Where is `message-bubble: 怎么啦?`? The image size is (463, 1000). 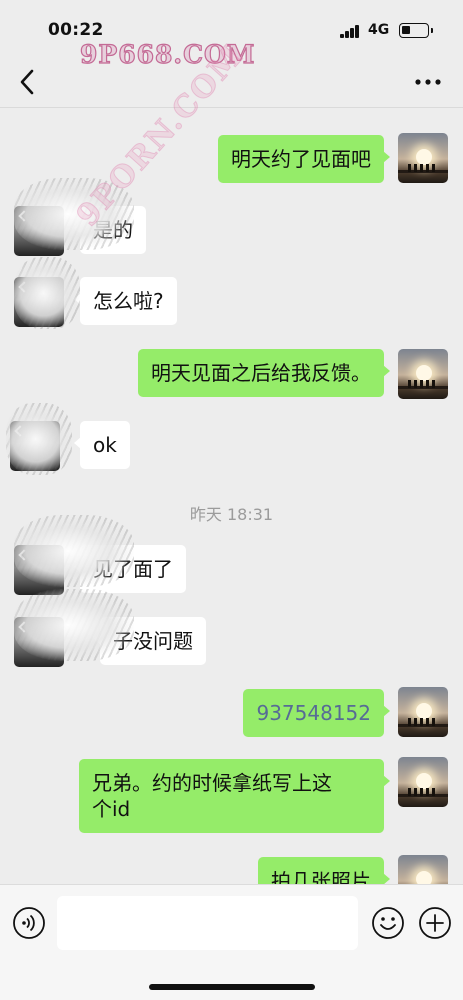 message-bubble: 怎么啦? is located at coordinates (125, 301).